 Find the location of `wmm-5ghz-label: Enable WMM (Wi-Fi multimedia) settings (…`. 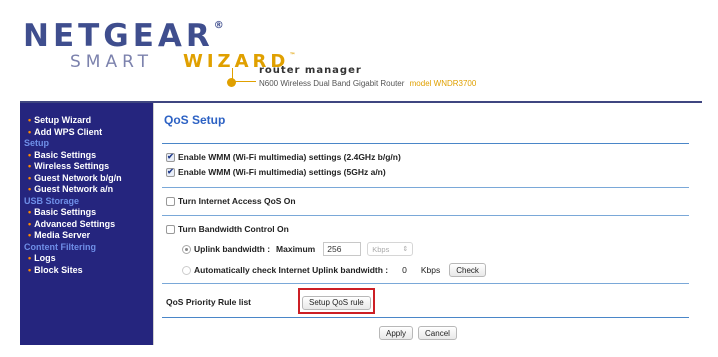

wmm-5ghz-label: Enable WMM (Wi-Fi multimedia) settings (… is located at coordinates (282, 172).